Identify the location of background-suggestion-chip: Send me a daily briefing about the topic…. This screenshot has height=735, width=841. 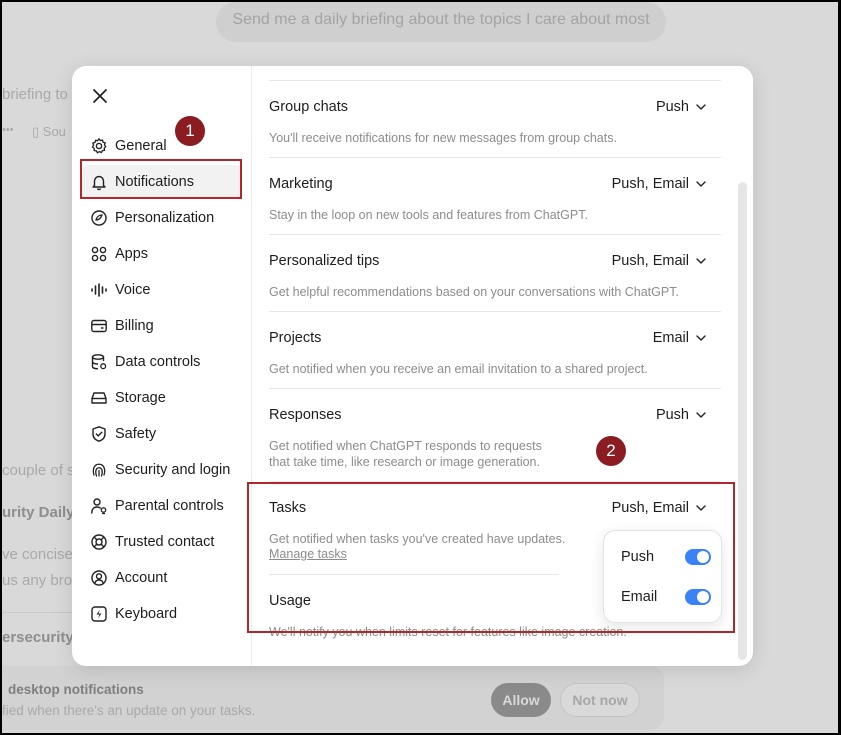
(441, 22).